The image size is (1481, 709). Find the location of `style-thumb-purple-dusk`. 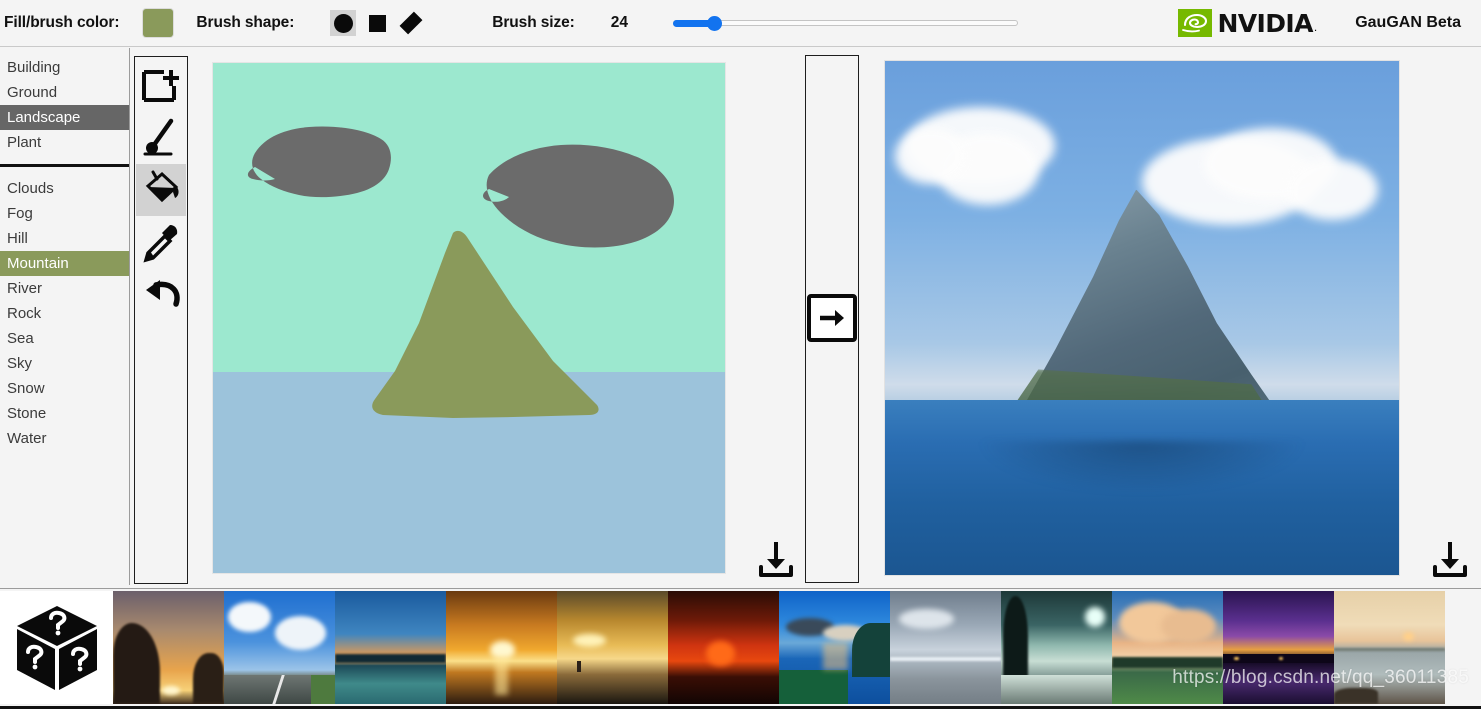

style-thumb-purple-dusk is located at coordinates (1278, 647).